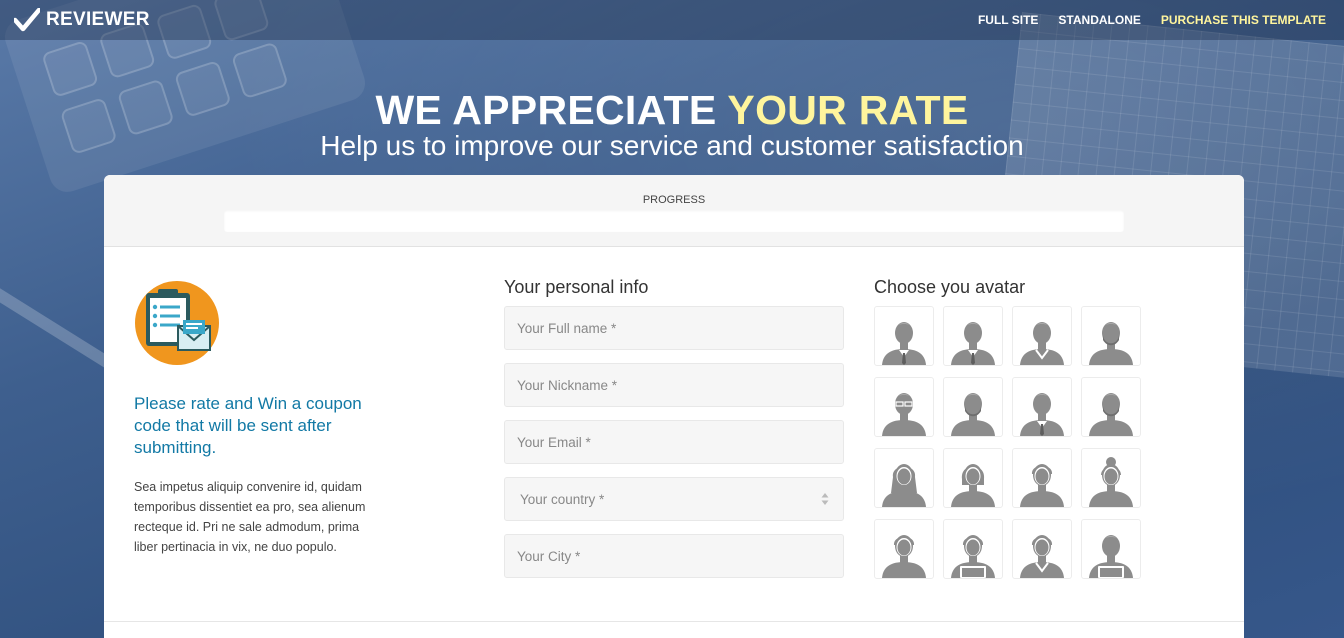 The width and height of the screenshot is (1344, 638). Describe the element at coordinates (973, 485) in the screenshot. I see `female-bob-icon` at that location.